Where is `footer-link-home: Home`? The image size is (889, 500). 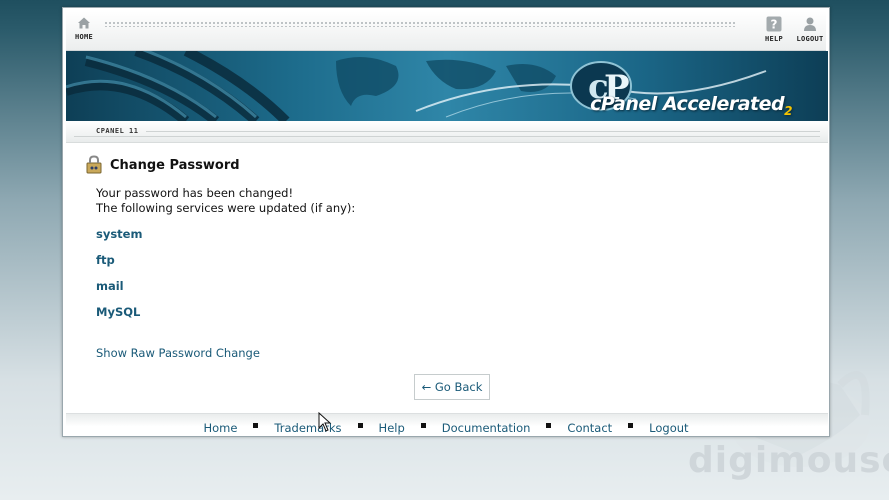
footer-link-home: Home is located at coordinates (220, 428).